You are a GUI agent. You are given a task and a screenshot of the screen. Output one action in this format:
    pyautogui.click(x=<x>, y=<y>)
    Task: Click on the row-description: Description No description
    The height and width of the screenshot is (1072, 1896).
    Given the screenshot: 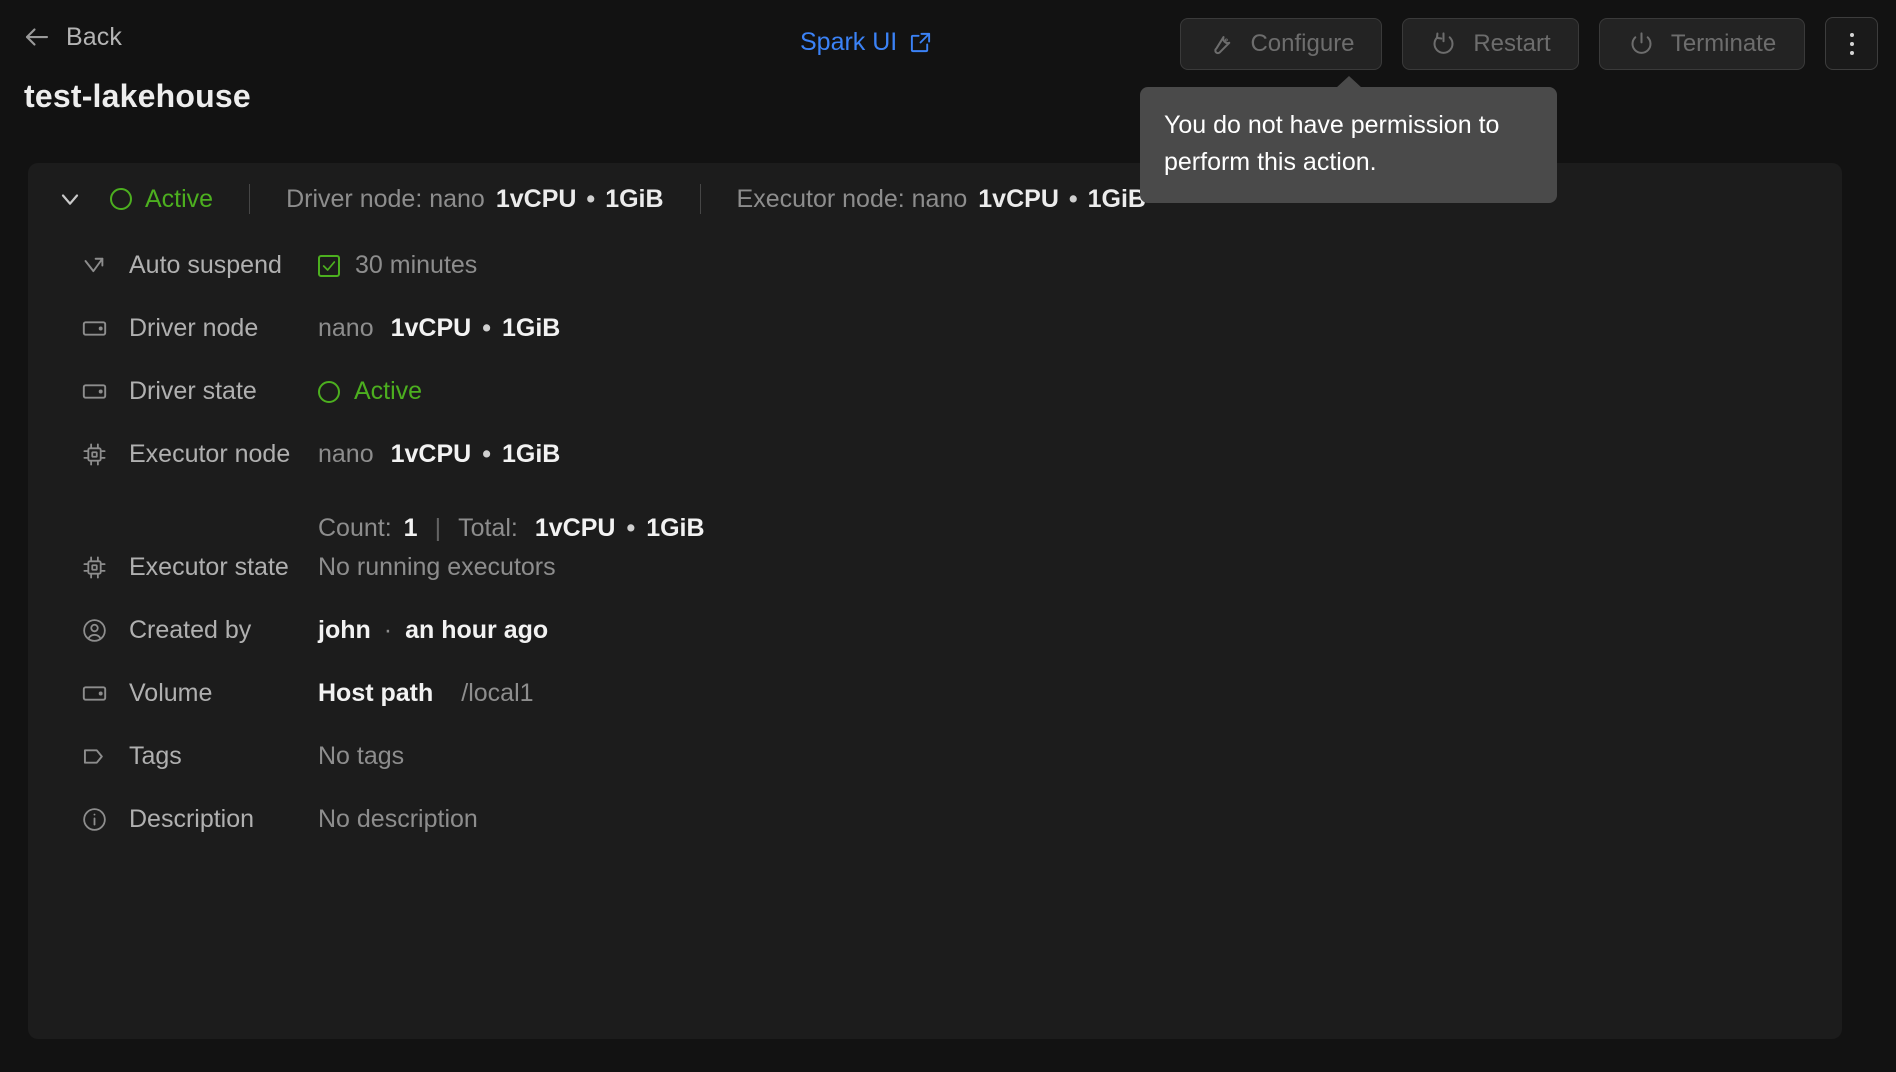 What is the action you would take?
    pyautogui.click(x=935, y=836)
    